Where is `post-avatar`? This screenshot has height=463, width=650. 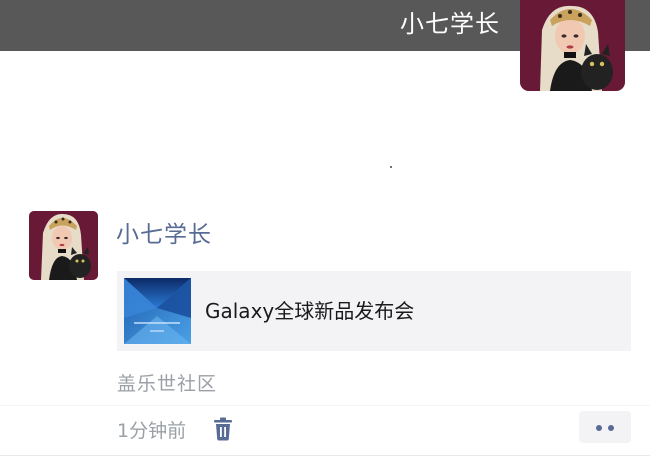 post-avatar is located at coordinates (63, 245).